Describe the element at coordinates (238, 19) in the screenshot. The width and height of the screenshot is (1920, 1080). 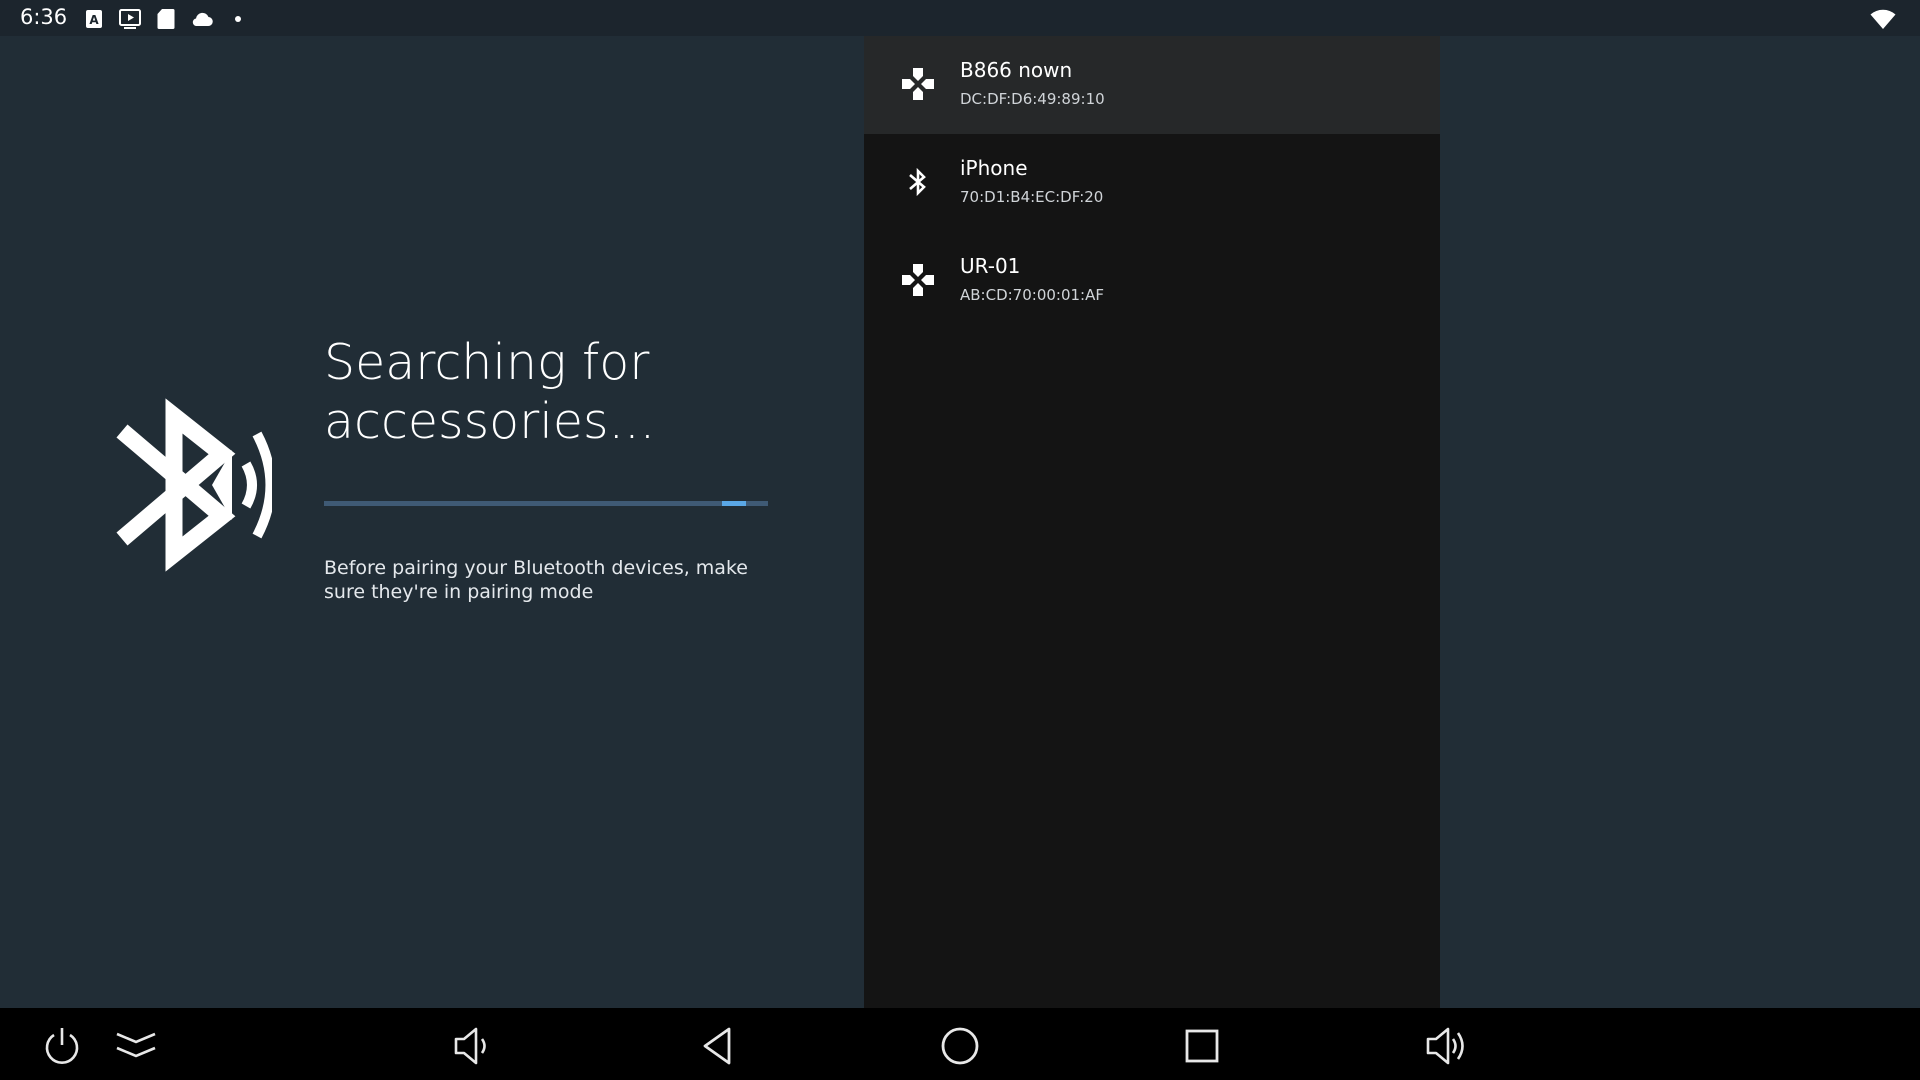
I see `dot-icon` at that location.